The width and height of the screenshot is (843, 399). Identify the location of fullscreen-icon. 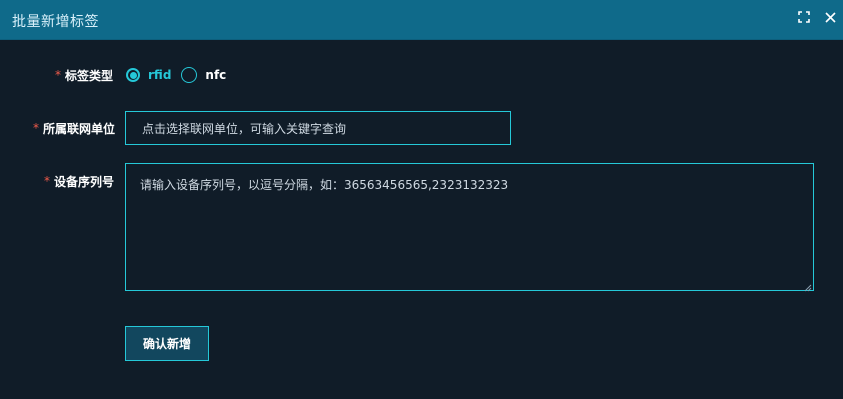
(804, 17).